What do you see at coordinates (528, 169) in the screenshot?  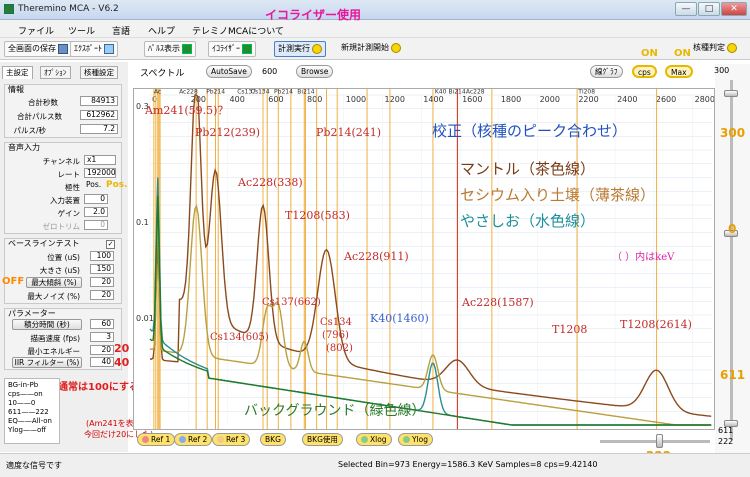 I see `legend-mantle: マントル（茶色線）` at bounding box center [528, 169].